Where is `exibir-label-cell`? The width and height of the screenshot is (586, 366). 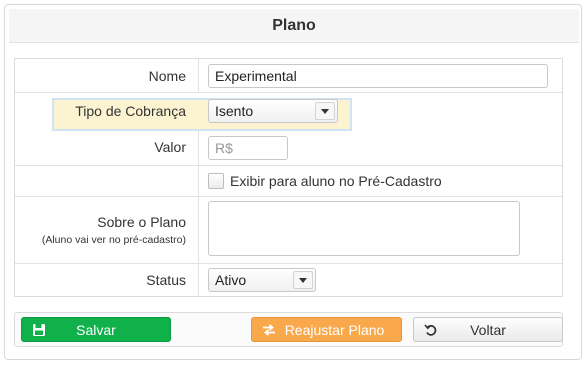
exibir-label-cell is located at coordinates (107, 181).